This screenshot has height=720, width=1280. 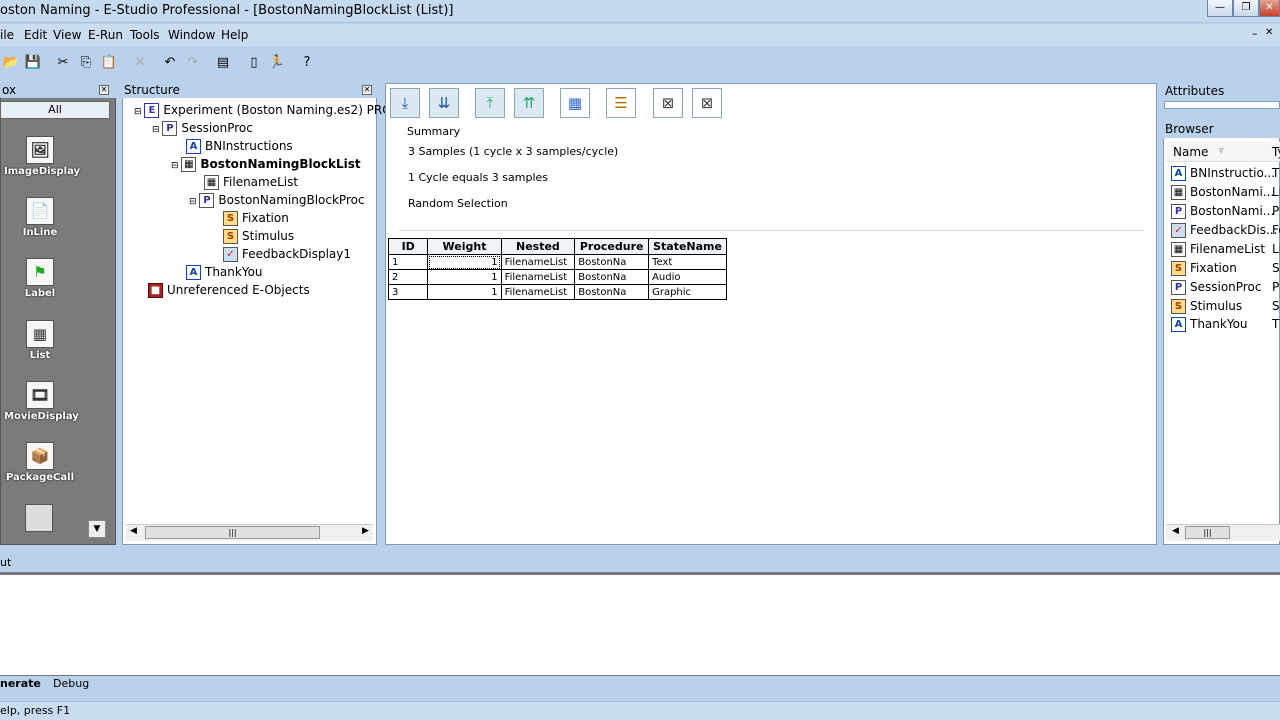 I want to click on tree-item-bostonnamingblockproc: ⊟ P BostonNamingBlockProc, so click(x=277, y=200).